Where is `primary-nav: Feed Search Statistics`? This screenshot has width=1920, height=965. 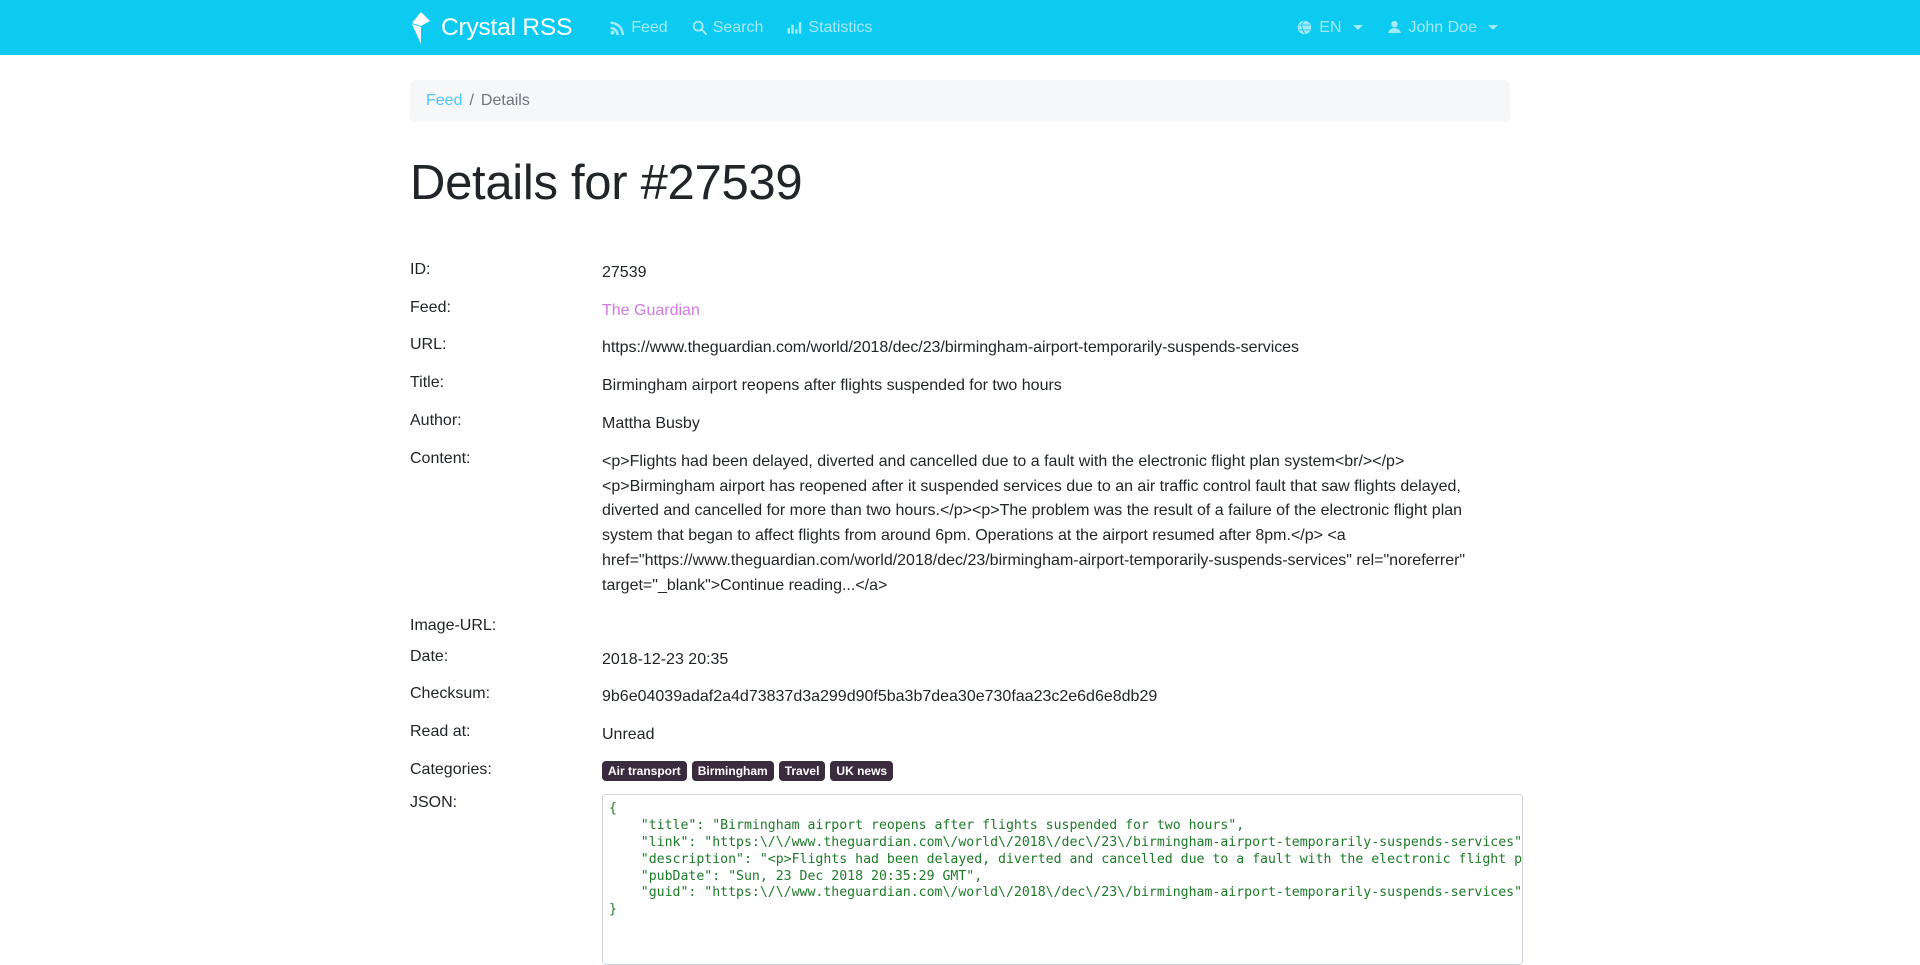
primary-nav: Feed Search Statistics is located at coordinates (741, 28).